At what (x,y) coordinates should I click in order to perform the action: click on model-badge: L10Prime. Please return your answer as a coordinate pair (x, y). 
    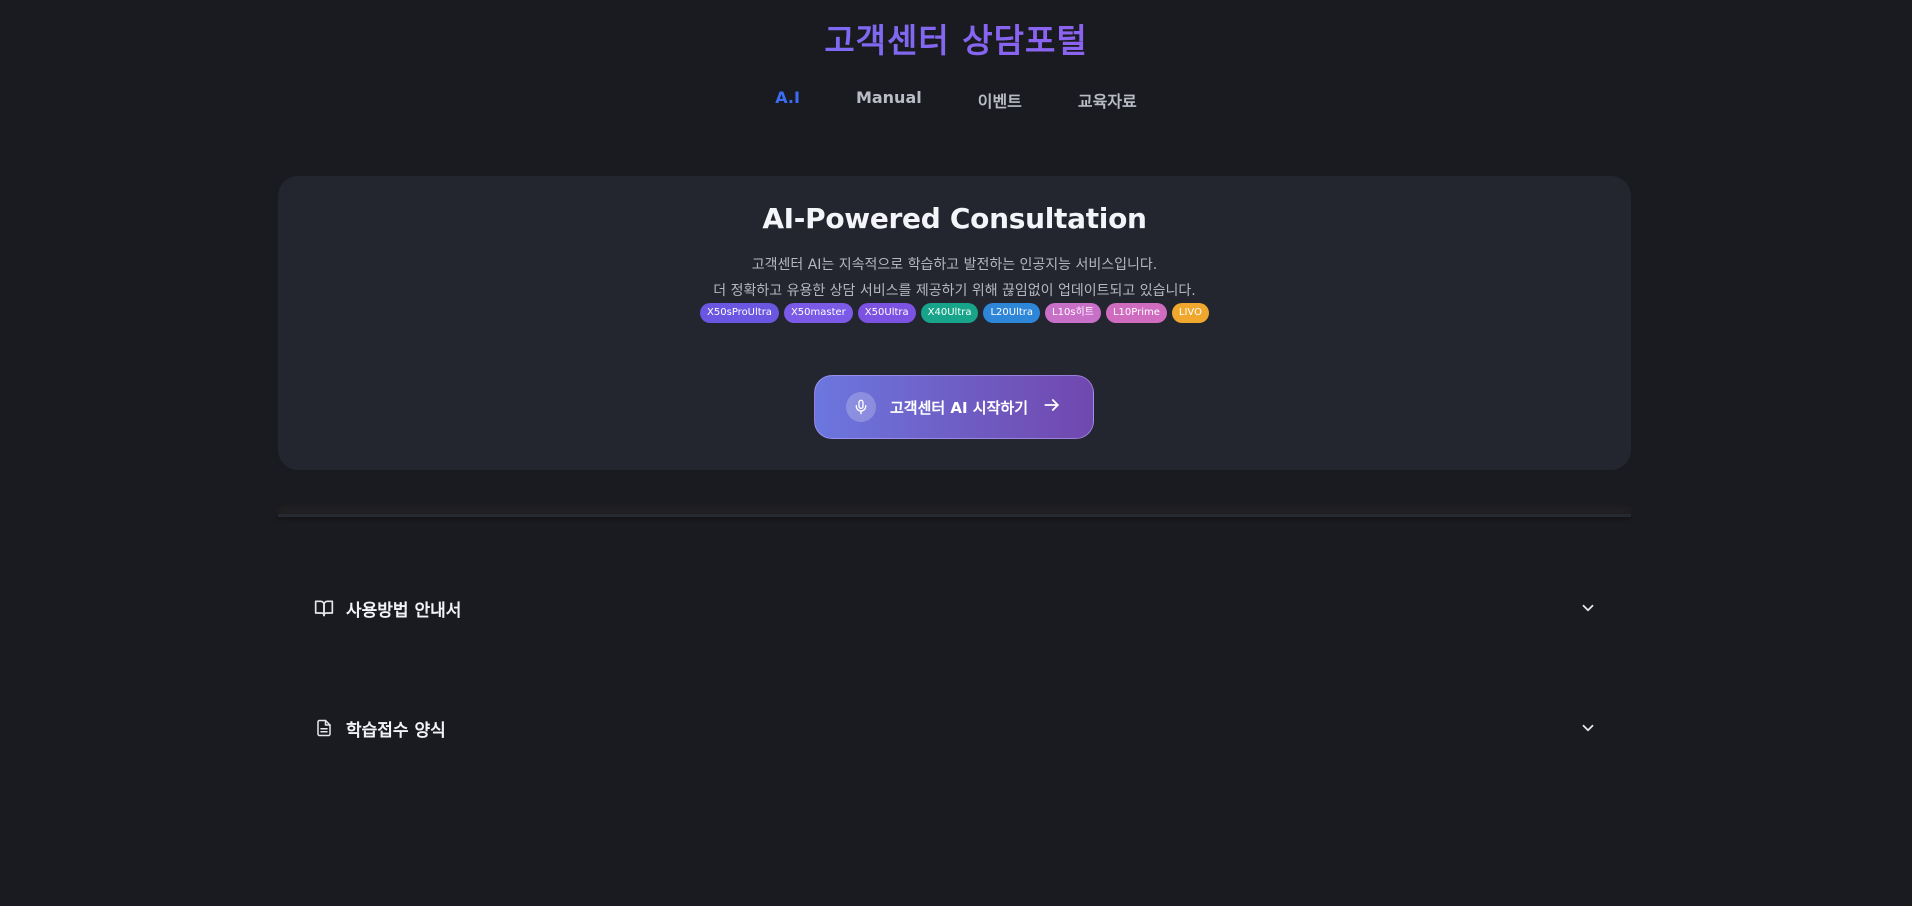
    Looking at the image, I should click on (1136, 313).